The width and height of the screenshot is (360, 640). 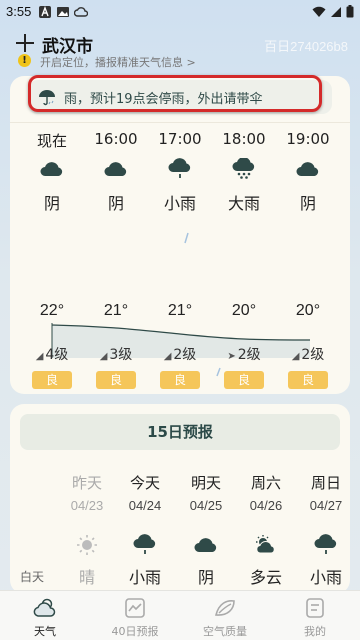 I want to click on chart-icon, so click(x=135, y=608).